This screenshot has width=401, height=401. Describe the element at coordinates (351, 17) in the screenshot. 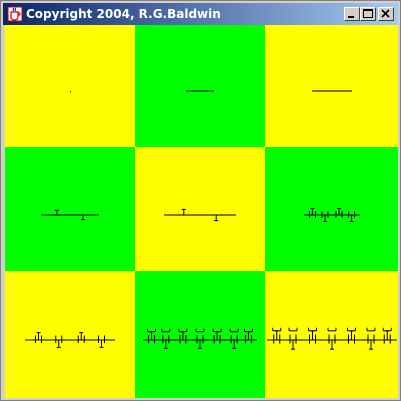

I see `minimize-icon` at that location.